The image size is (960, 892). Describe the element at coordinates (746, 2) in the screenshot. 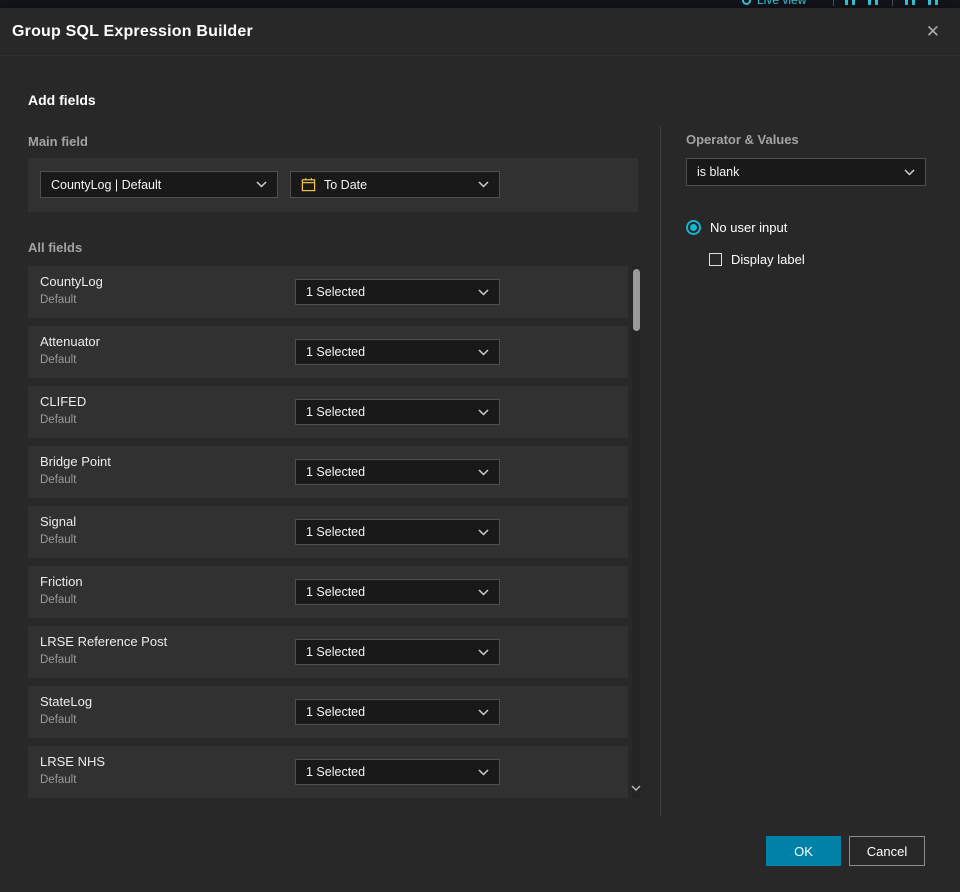

I see `live-view-icon` at that location.